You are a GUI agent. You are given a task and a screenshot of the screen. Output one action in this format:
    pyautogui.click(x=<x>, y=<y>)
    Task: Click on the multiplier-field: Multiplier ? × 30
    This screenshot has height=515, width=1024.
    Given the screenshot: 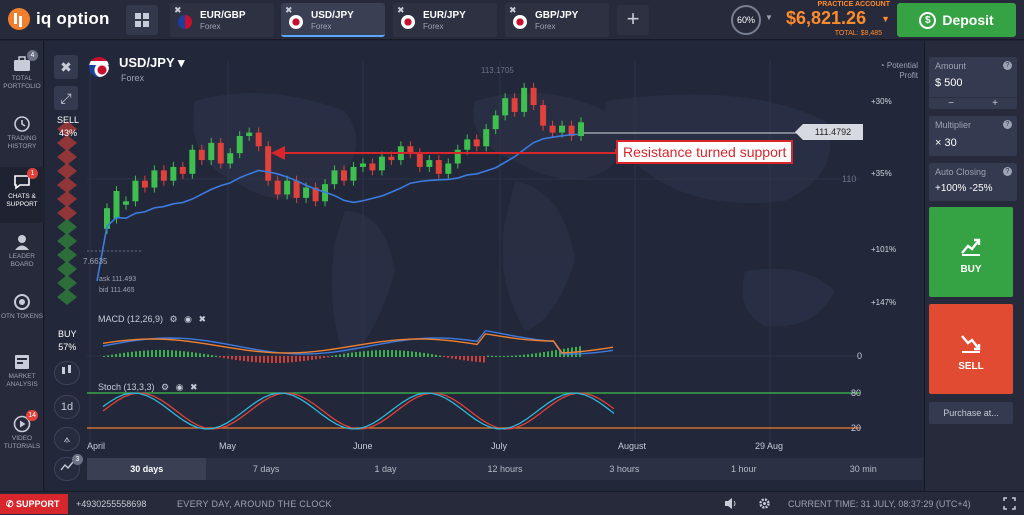 What is the action you would take?
    pyautogui.click(x=973, y=136)
    